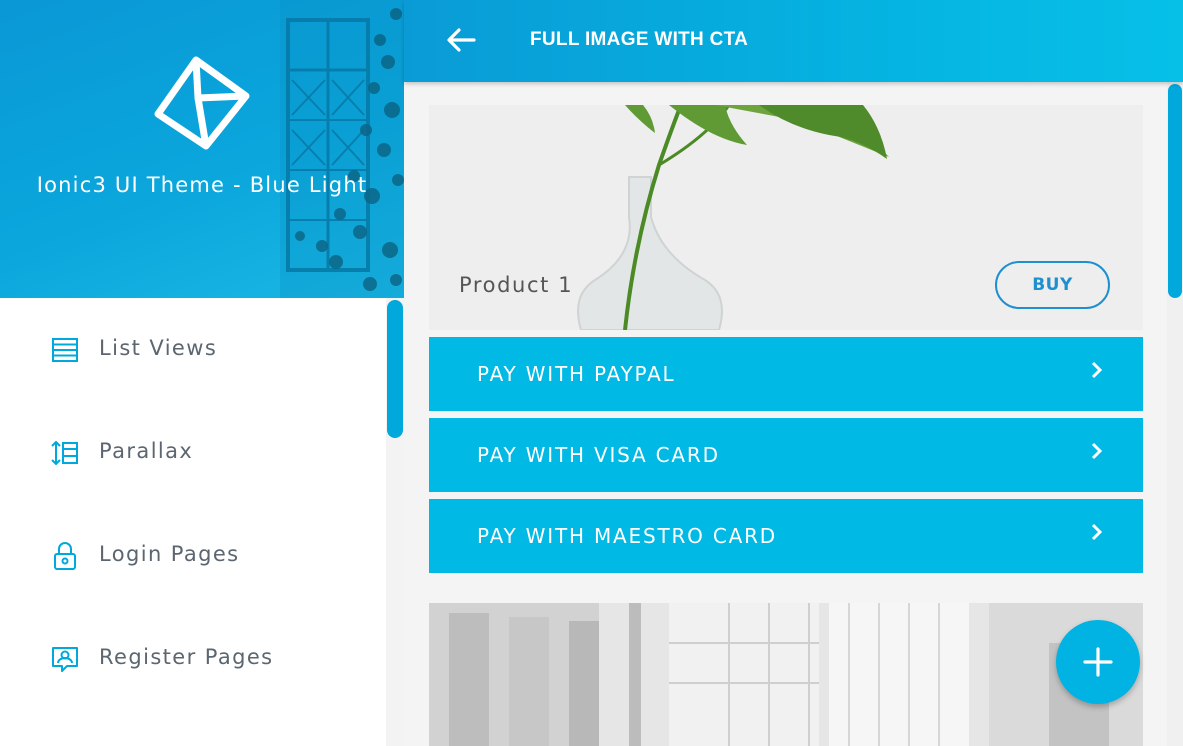  Describe the element at coordinates (395, 522) in the screenshot. I see `menu-scrollbar` at that location.